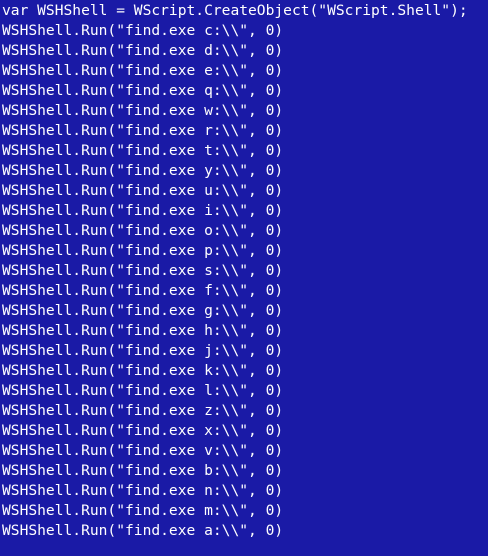 The height and width of the screenshot is (556, 488). What do you see at coordinates (245, 31) in the screenshot?
I see `code-line-2: WSHShell.Run("find.exe c:\\", 0)` at bounding box center [245, 31].